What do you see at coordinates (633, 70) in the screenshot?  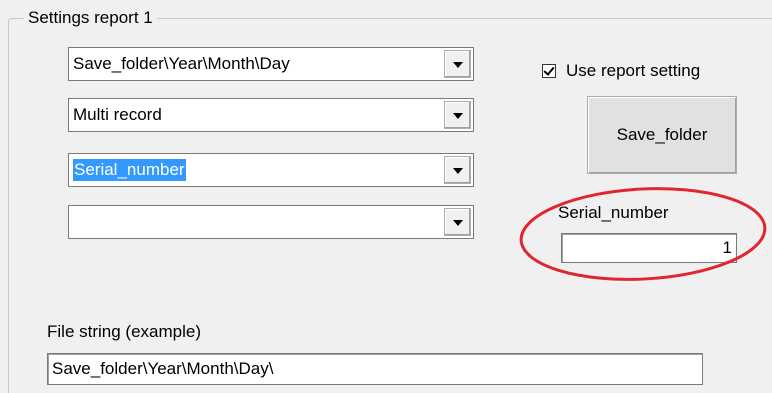 I see `checkbox-label: Use report setting` at bounding box center [633, 70].